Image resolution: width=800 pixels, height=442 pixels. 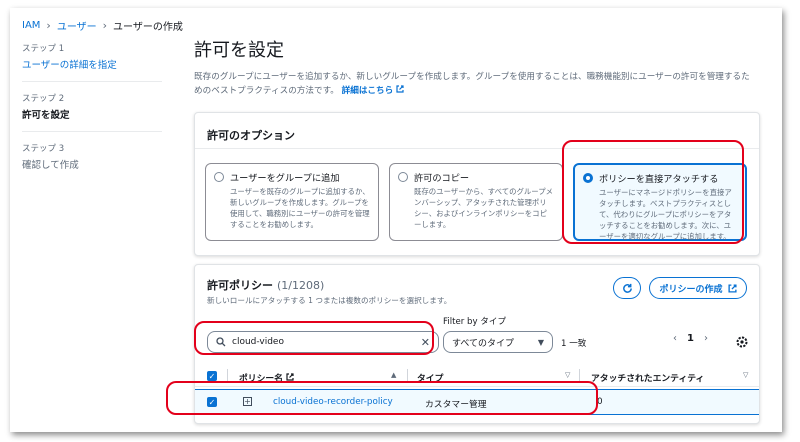 I want to click on policy-search-input: cloud-video ✕, so click(x=323, y=342).